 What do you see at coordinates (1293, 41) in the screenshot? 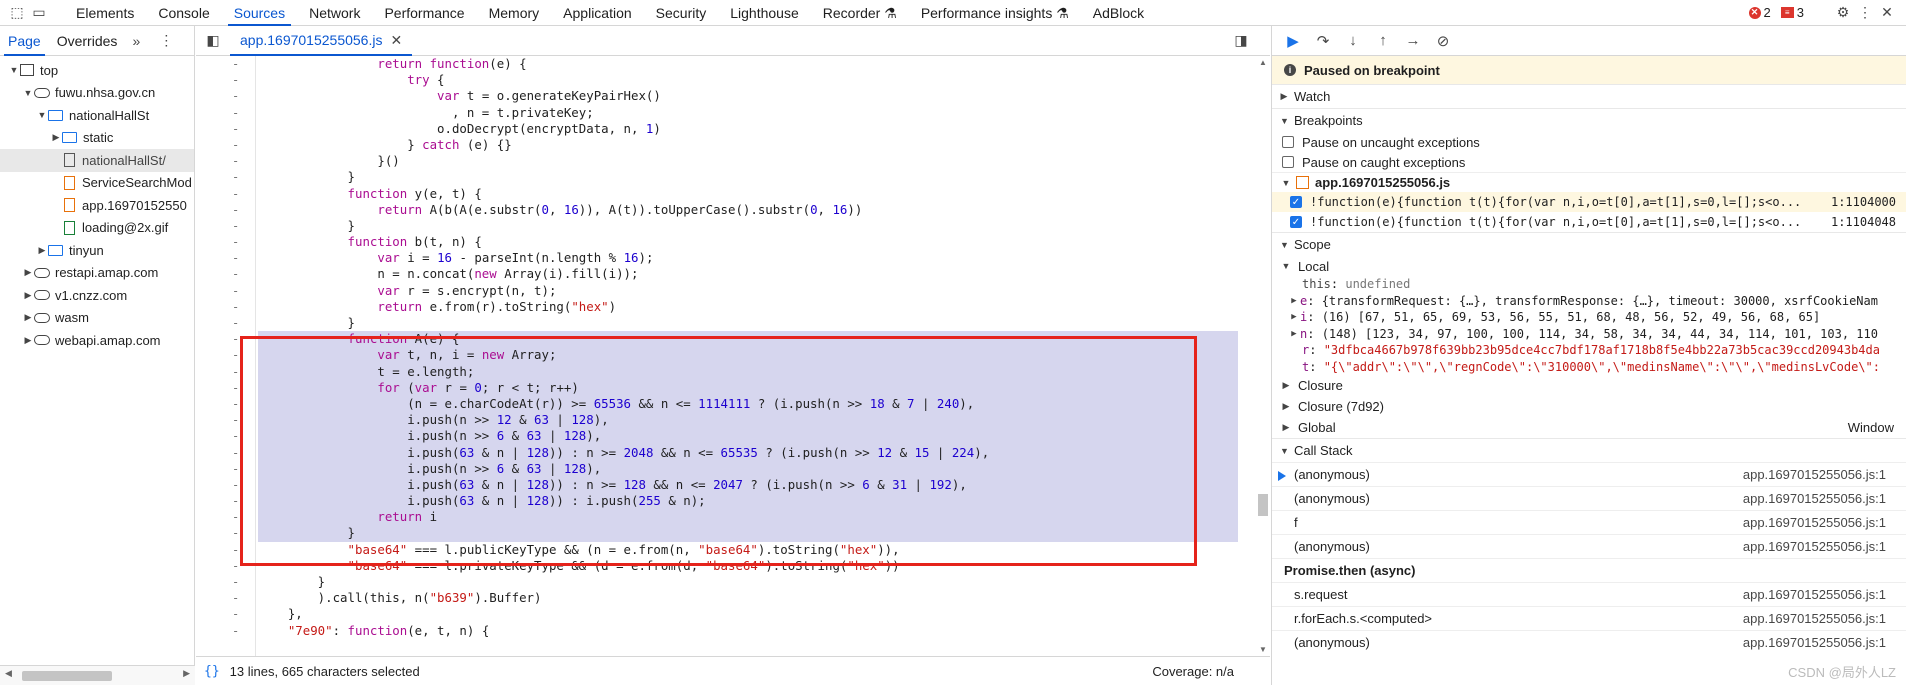
I see `resume-icon: ▶` at bounding box center [1293, 41].